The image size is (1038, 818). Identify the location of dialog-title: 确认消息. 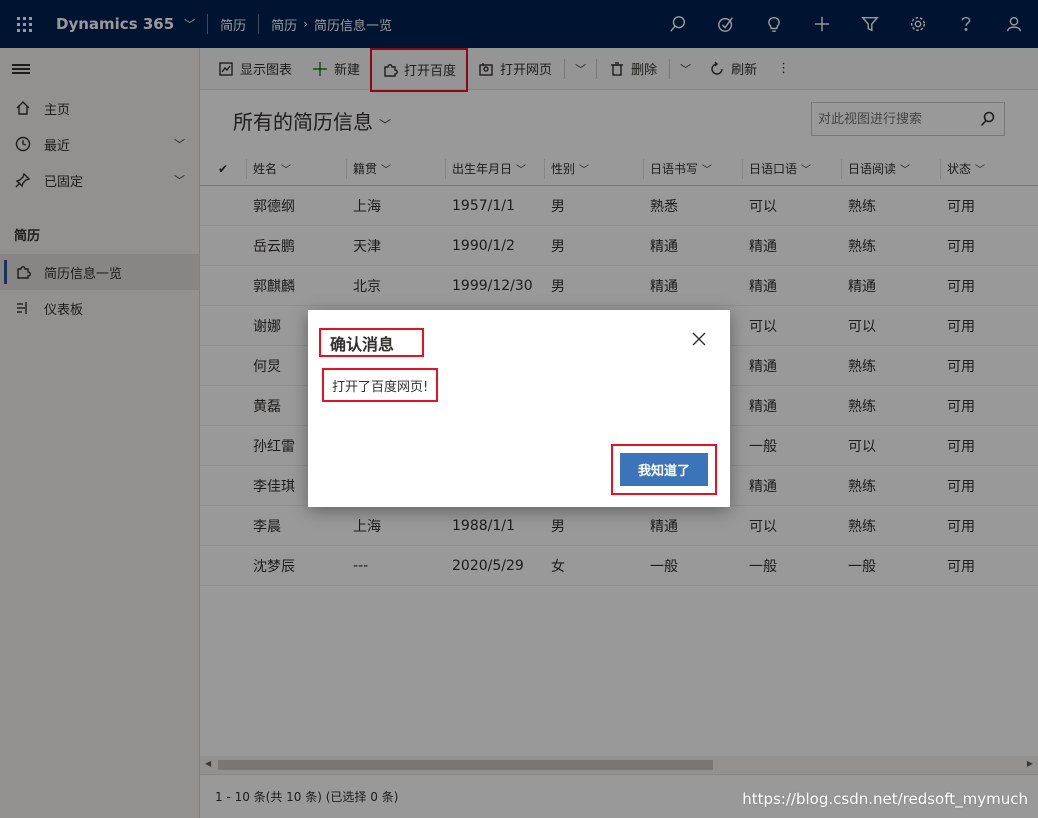
(371, 342).